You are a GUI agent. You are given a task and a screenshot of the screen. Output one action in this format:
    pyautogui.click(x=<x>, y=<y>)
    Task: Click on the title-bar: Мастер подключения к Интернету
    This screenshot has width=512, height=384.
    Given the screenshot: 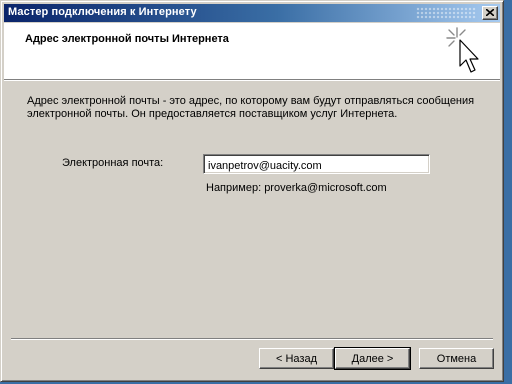 What is the action you would take?
    pyautogui.click(x=252, y=13)
    